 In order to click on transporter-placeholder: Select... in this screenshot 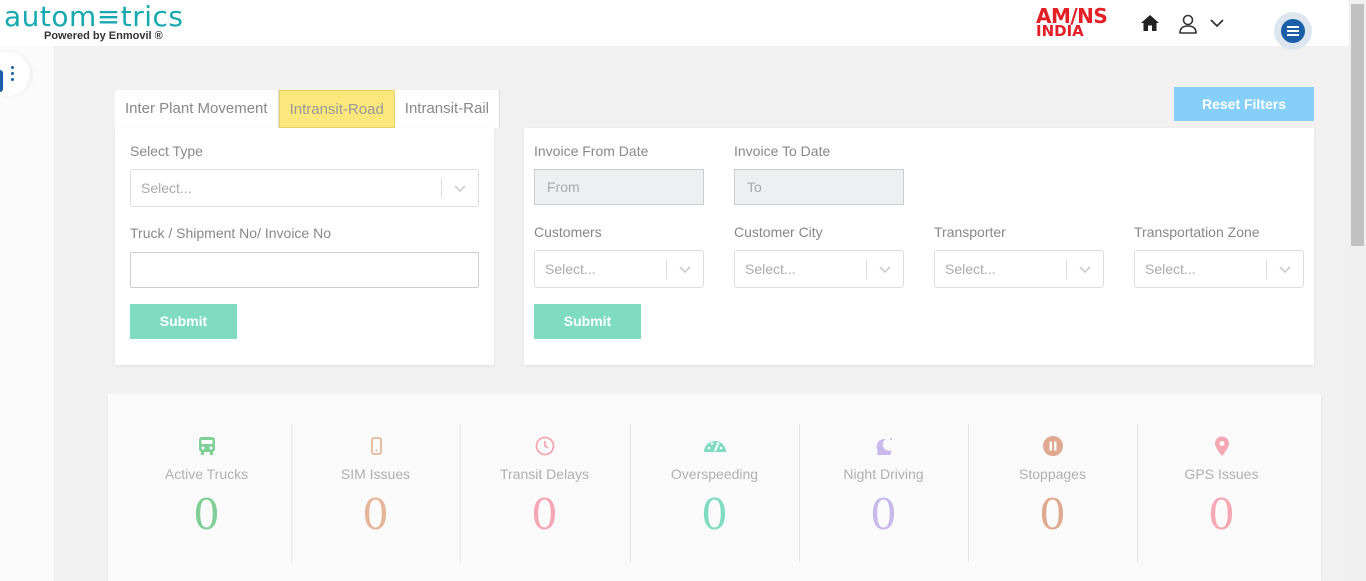, I will do `click(970, 269)`.